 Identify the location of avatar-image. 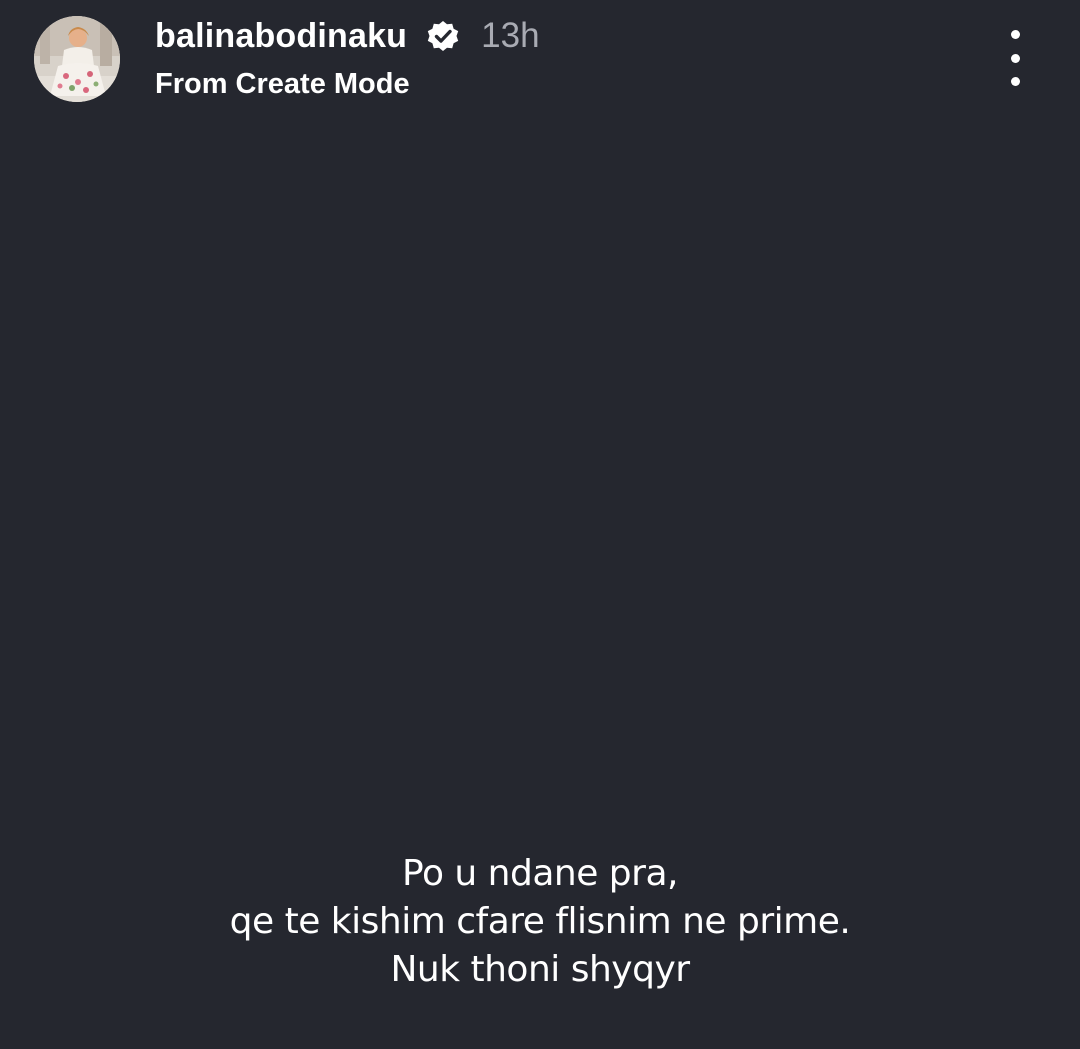
(77, 59).